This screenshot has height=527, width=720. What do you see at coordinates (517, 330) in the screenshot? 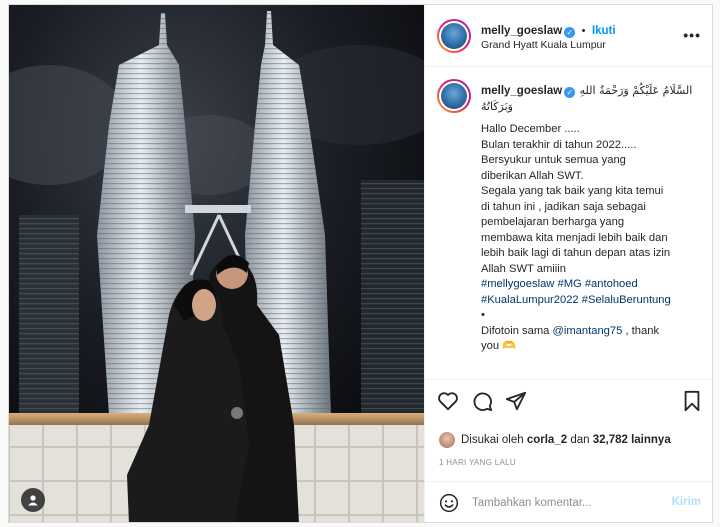
I see `credit-prefix: Difotoin sama` at bounding box center [517, 330].